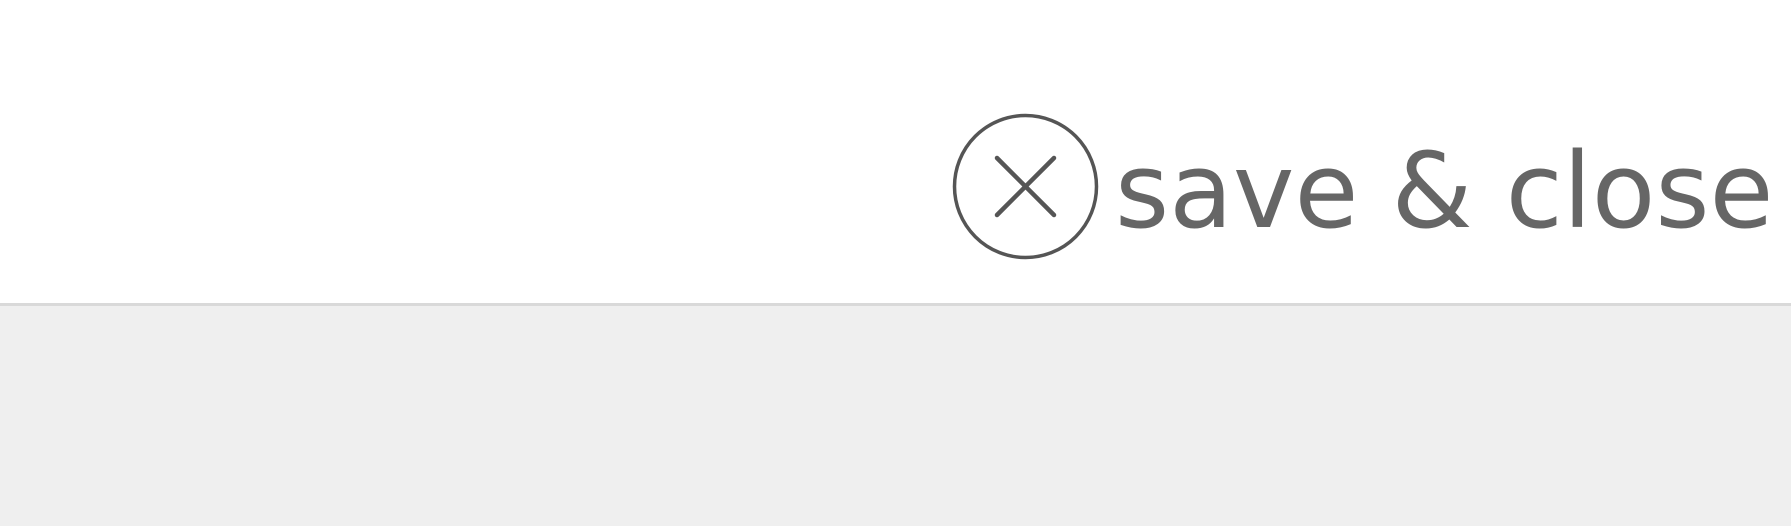  I want to click on save-close-button: save & close, so click(1363, 186).